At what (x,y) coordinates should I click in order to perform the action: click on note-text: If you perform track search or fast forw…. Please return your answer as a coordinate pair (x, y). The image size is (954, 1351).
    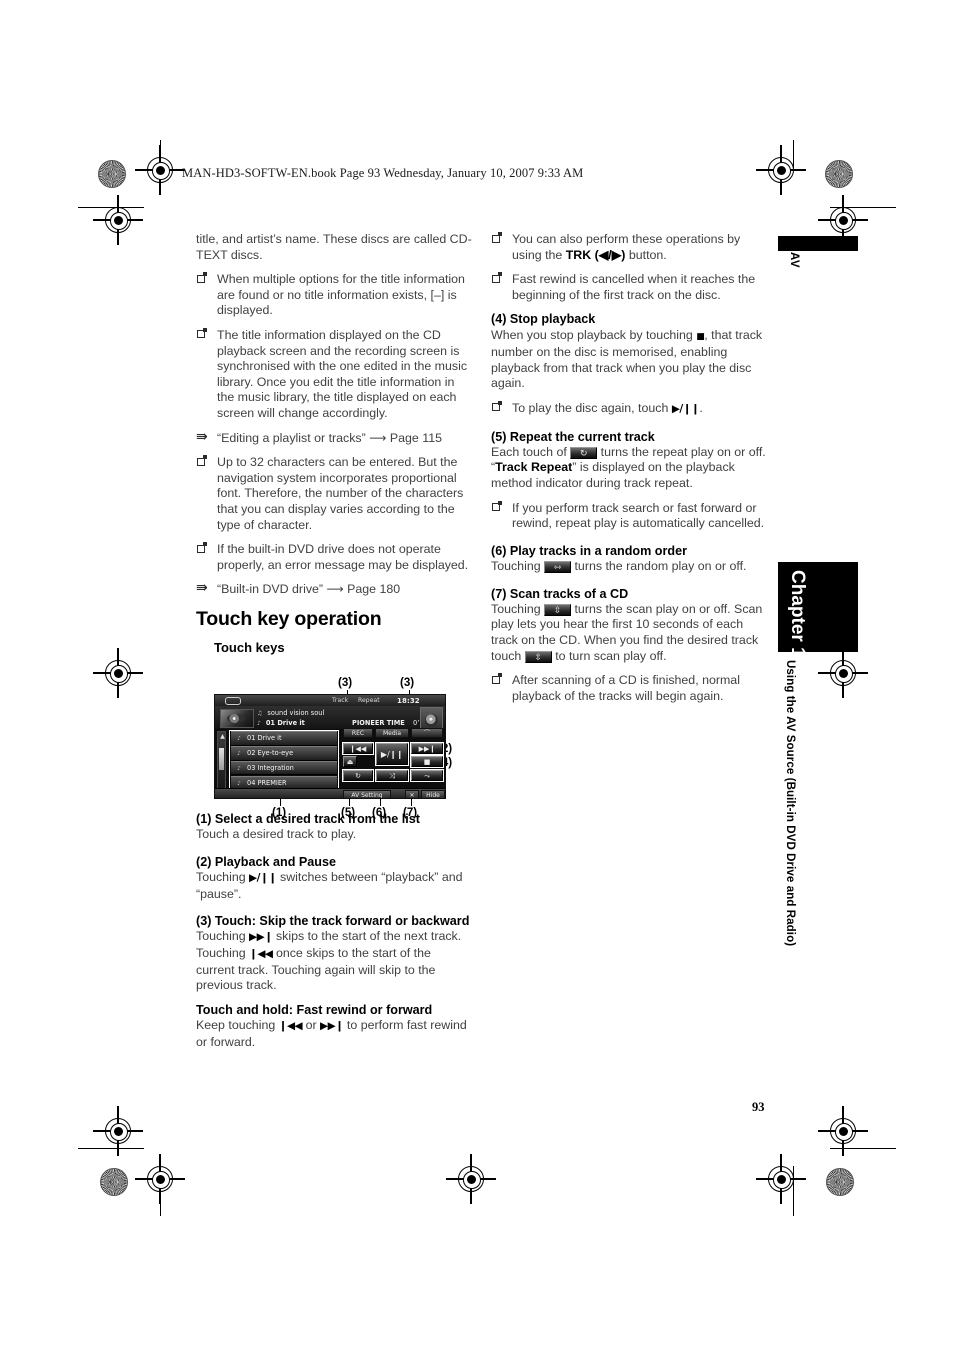
    Looking at the image, I should click on (638, 515).